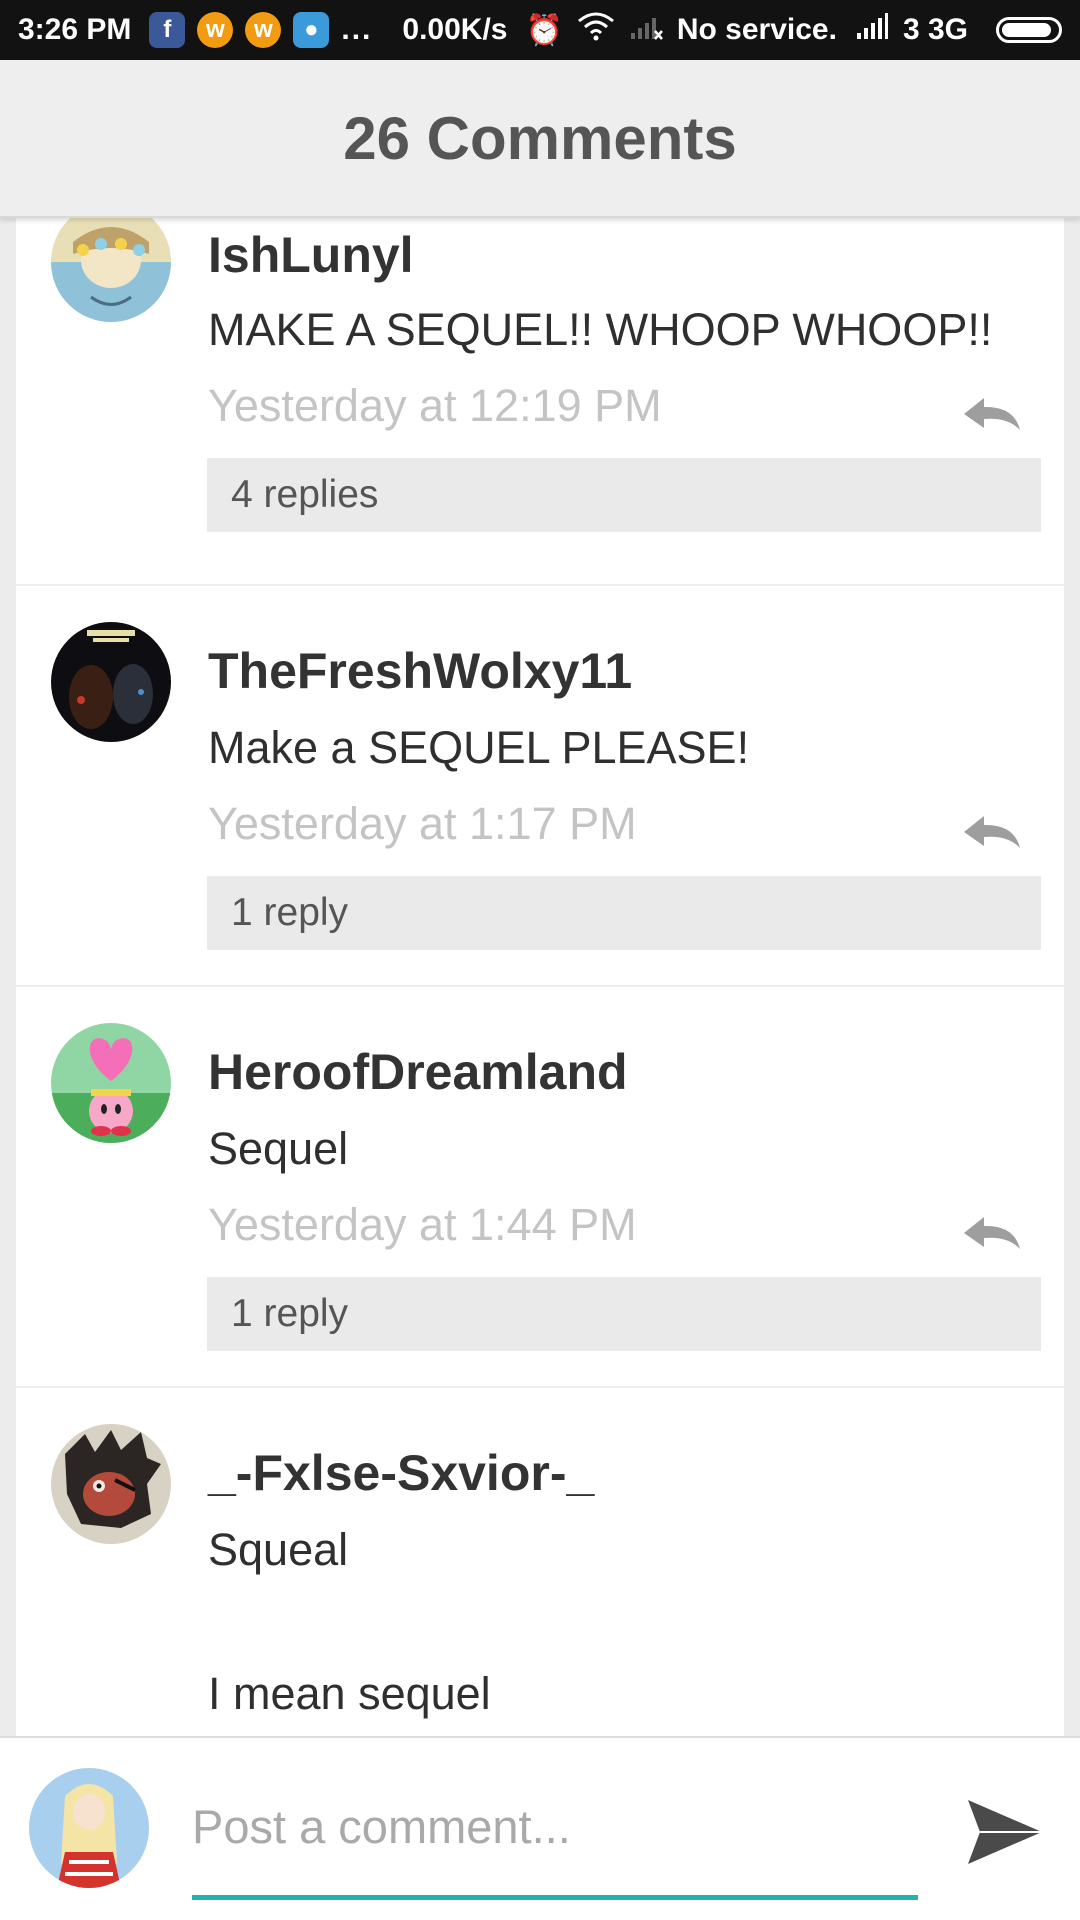 The image size is (1080, 1920). I want to click on comment-timestamp: Yesterday at 1:17 PM, so click(422, 823).